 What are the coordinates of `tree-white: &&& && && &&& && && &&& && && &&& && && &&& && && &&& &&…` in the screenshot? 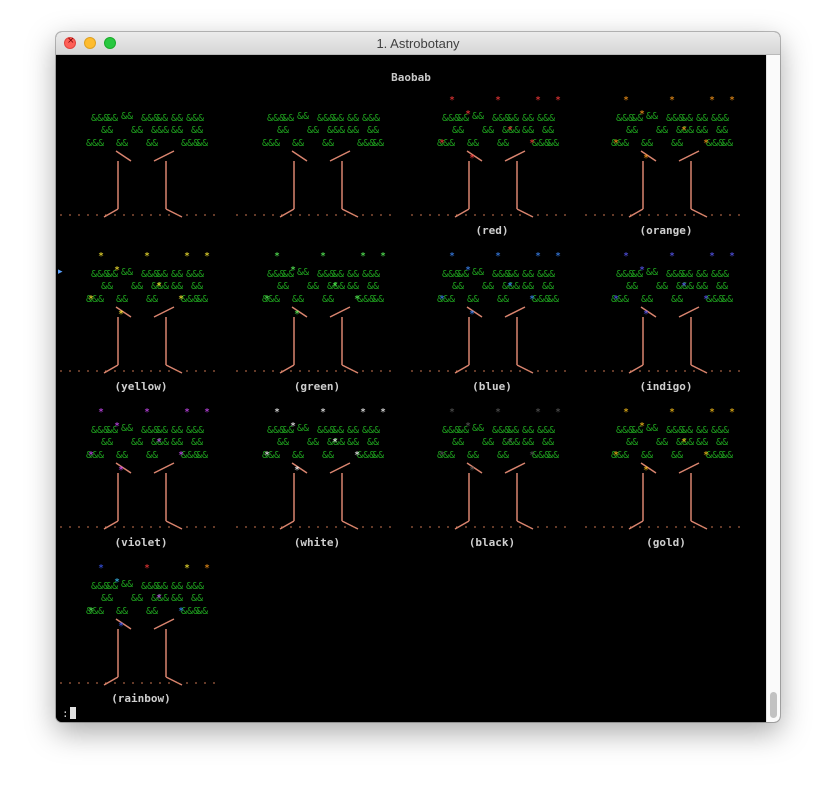 It's located at (317, 478).